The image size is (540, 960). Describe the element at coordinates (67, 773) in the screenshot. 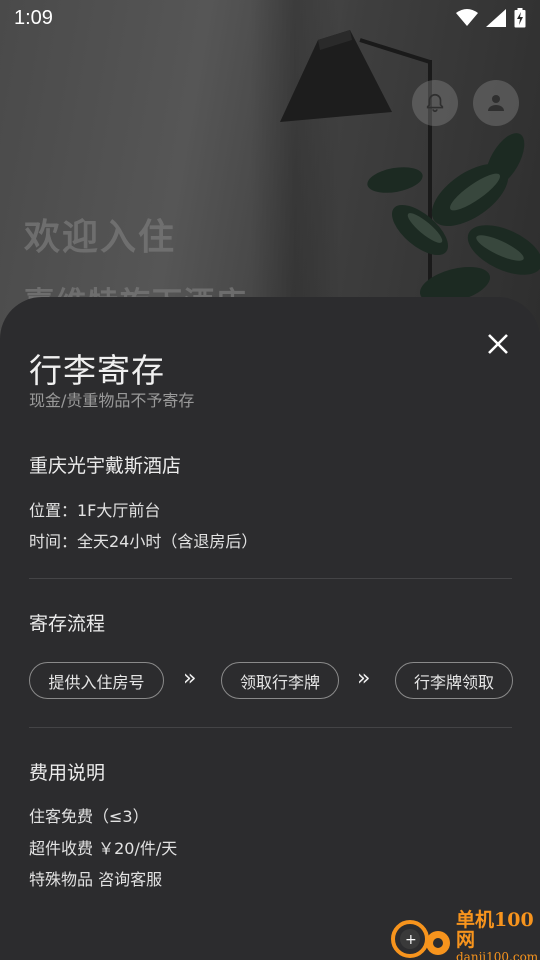

I see `fees-heading: 费用说明` at that location.